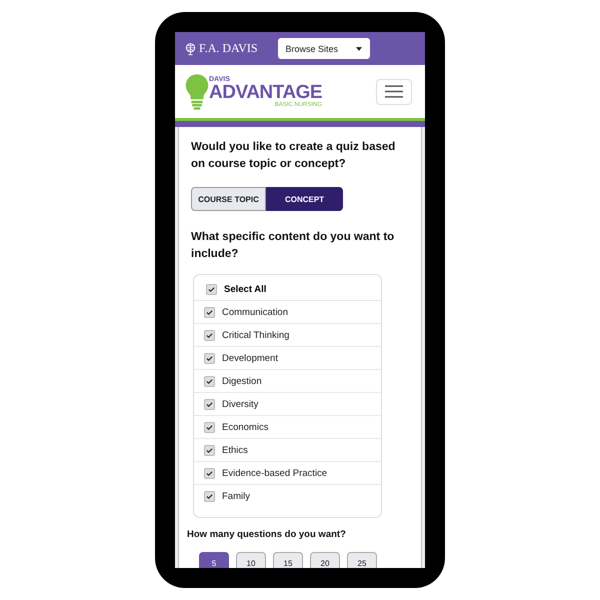  I want to click on toggle-option: CONCEPT, so click(304, 199).